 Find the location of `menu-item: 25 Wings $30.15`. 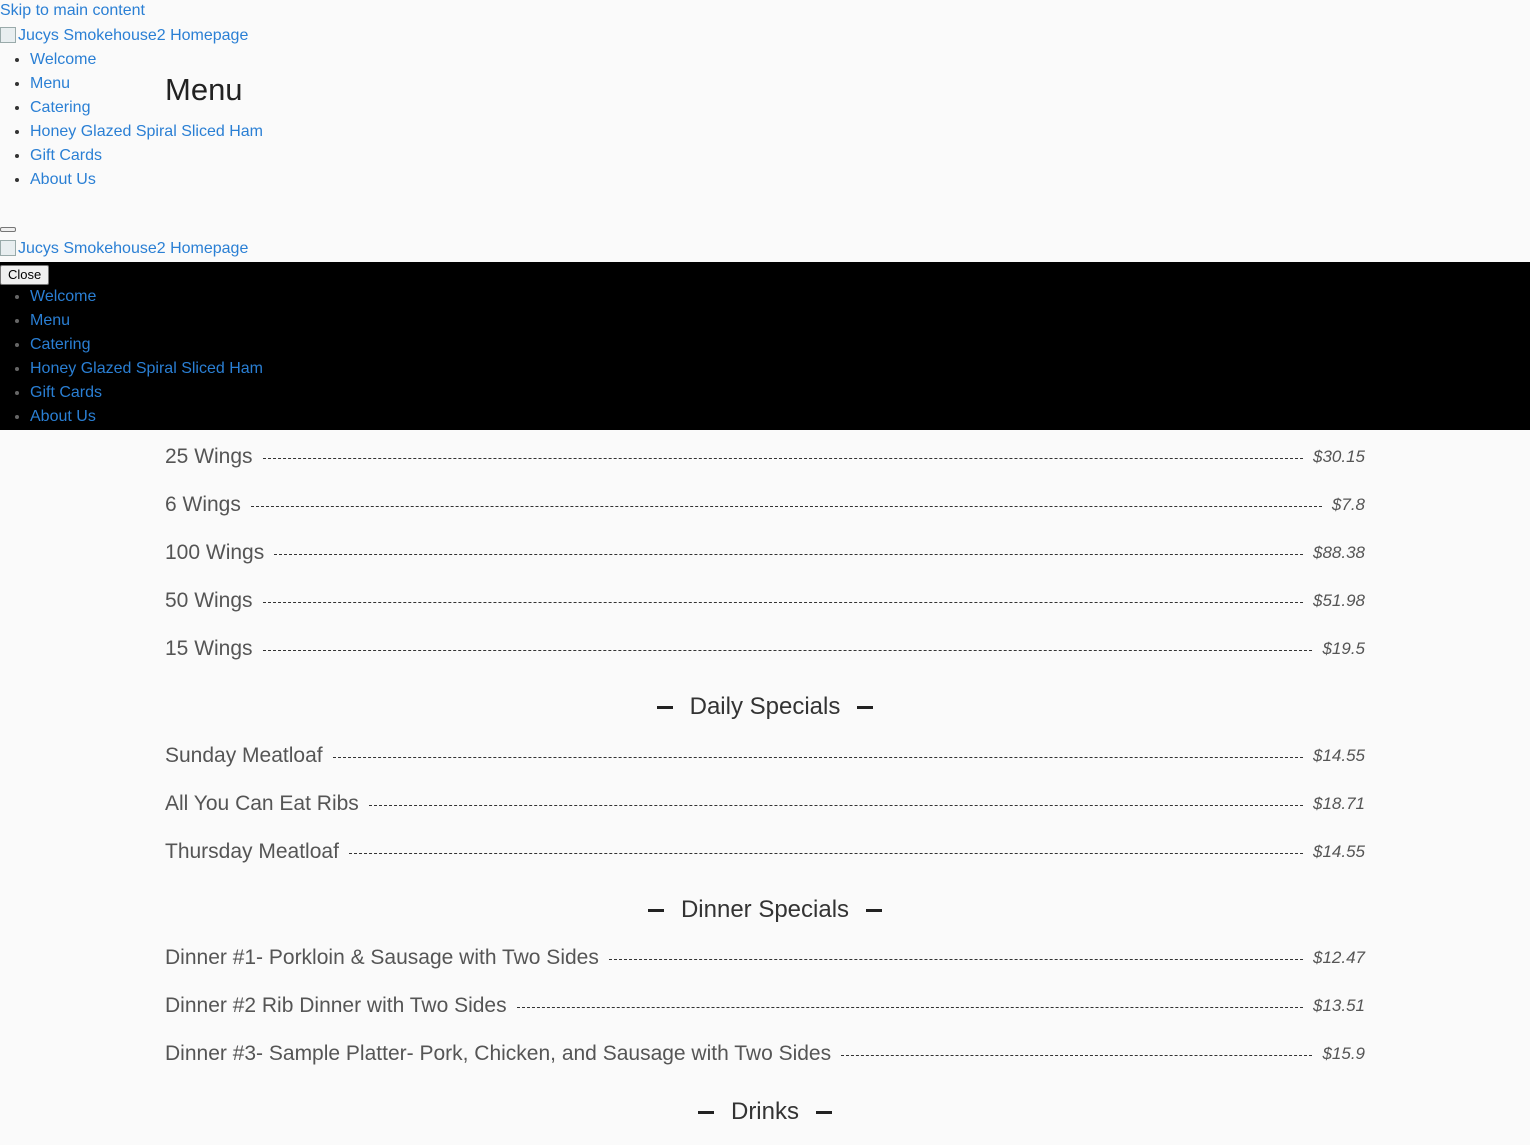

menu-item: 25 Wings $30.15 is located at coordinates (765, 457).